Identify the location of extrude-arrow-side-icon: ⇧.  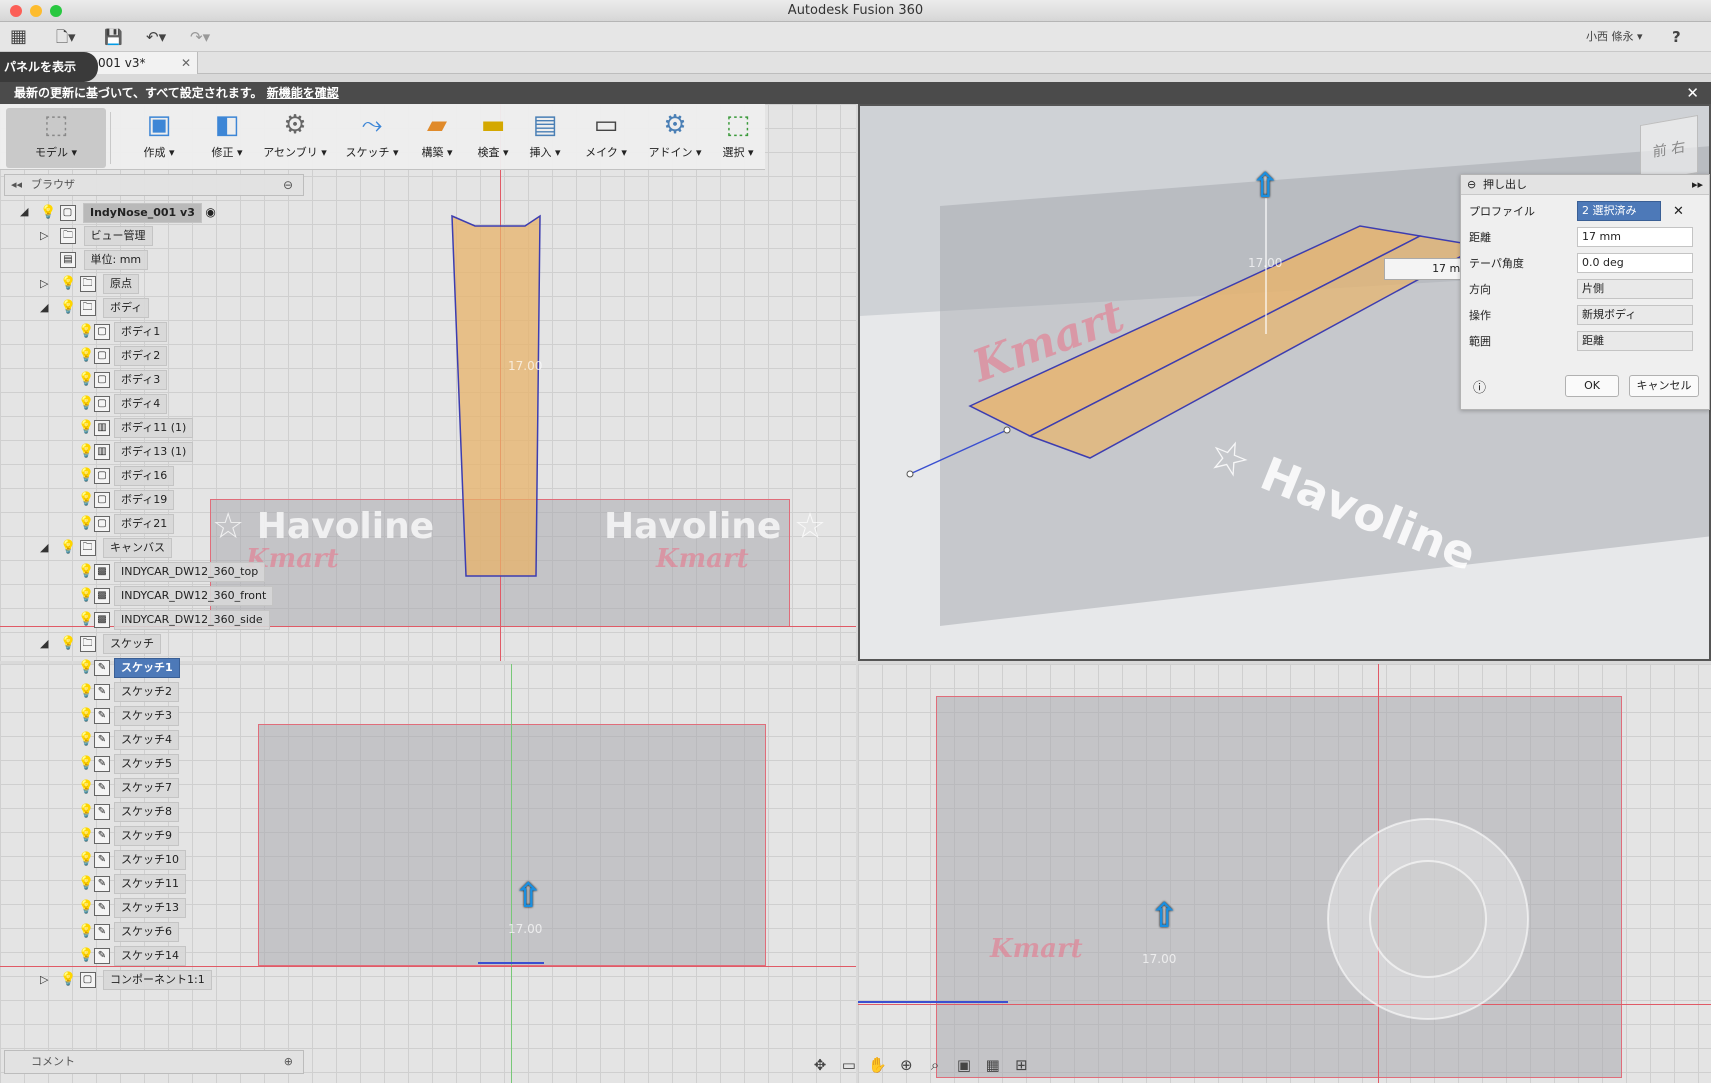
(1164, 916).